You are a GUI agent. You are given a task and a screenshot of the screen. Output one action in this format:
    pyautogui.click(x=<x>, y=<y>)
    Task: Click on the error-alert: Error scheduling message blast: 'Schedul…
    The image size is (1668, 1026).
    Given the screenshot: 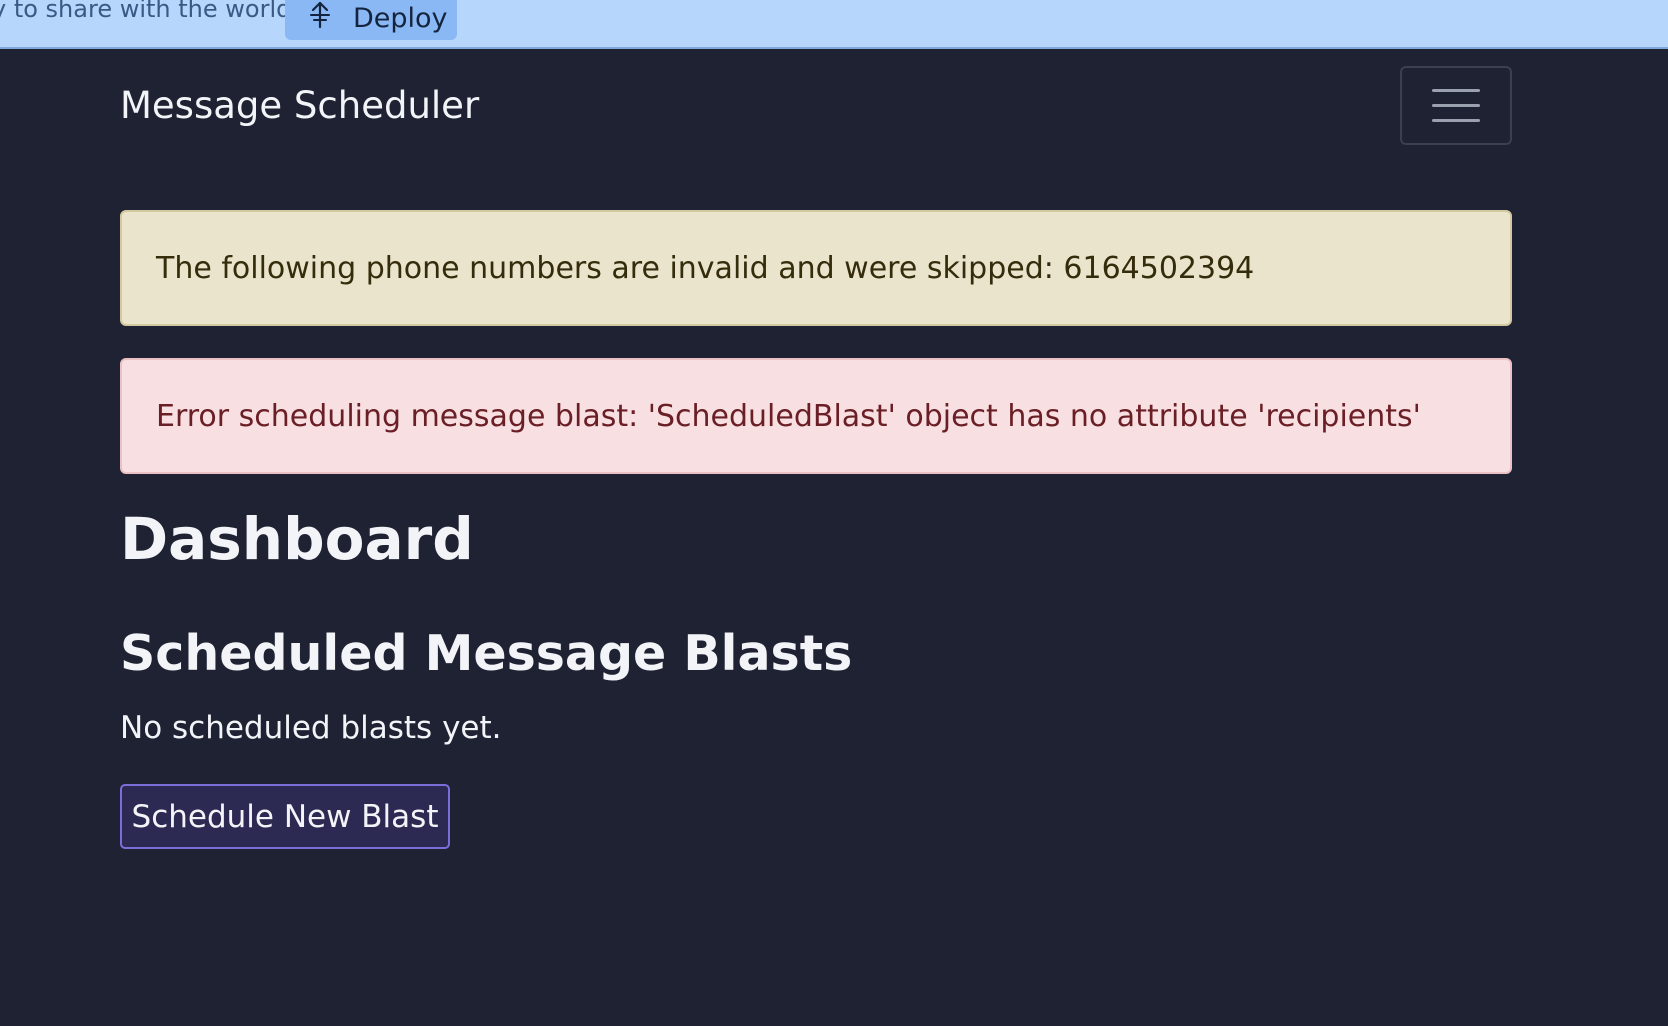 What is the action you would take?
    pyautogui.click(x=816, y=416)
    